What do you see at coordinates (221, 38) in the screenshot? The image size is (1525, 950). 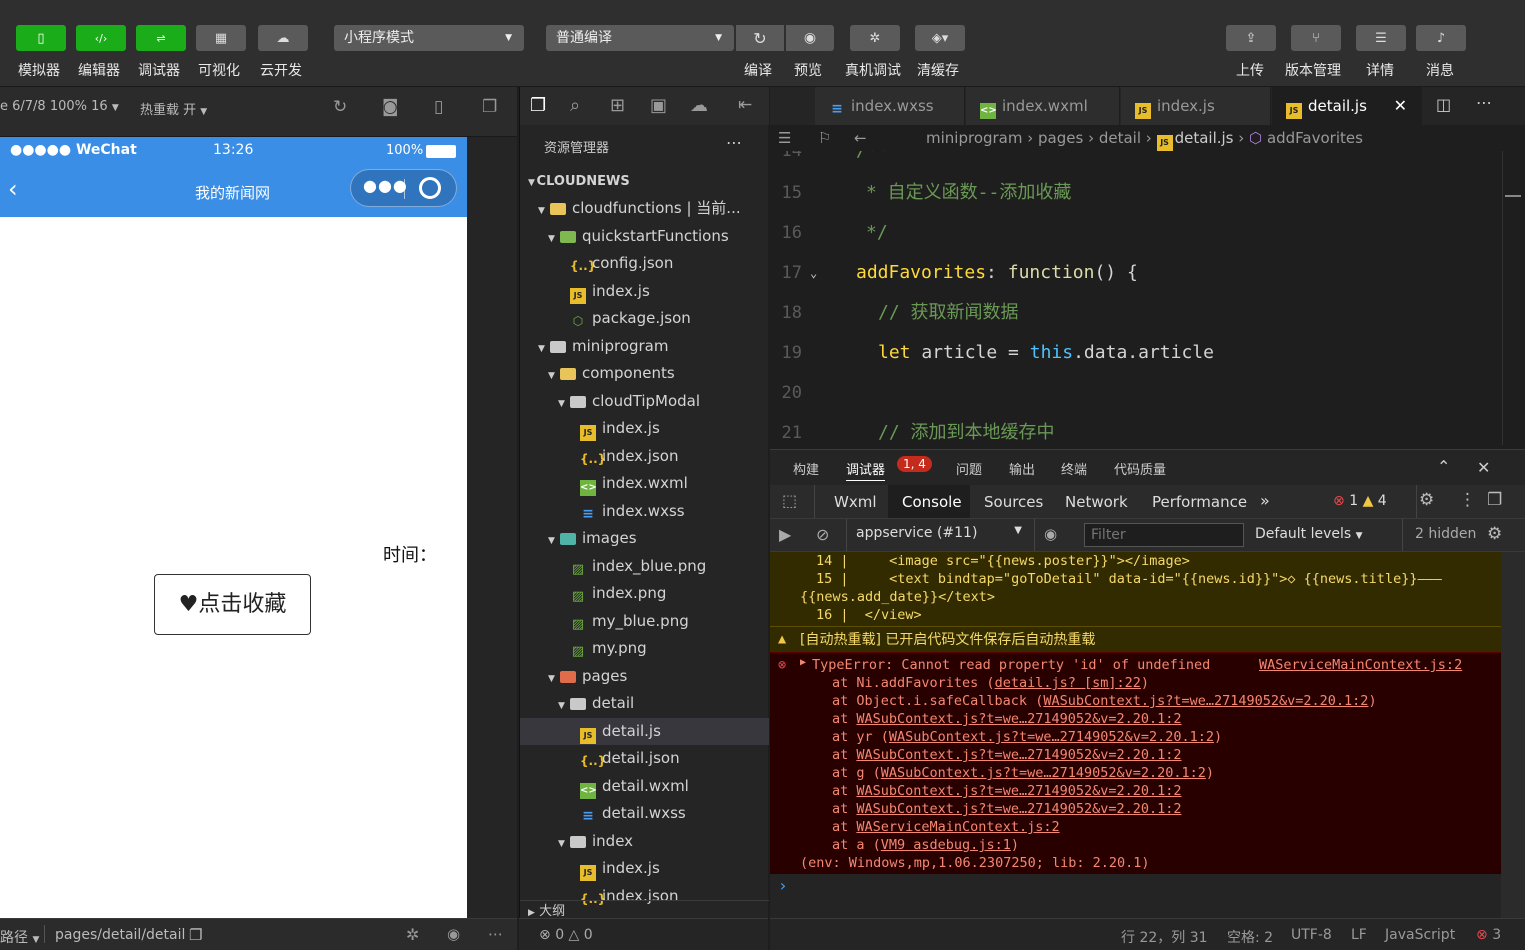 I see `visual-toggle-button: ▦` at bounding box center [221, 38].